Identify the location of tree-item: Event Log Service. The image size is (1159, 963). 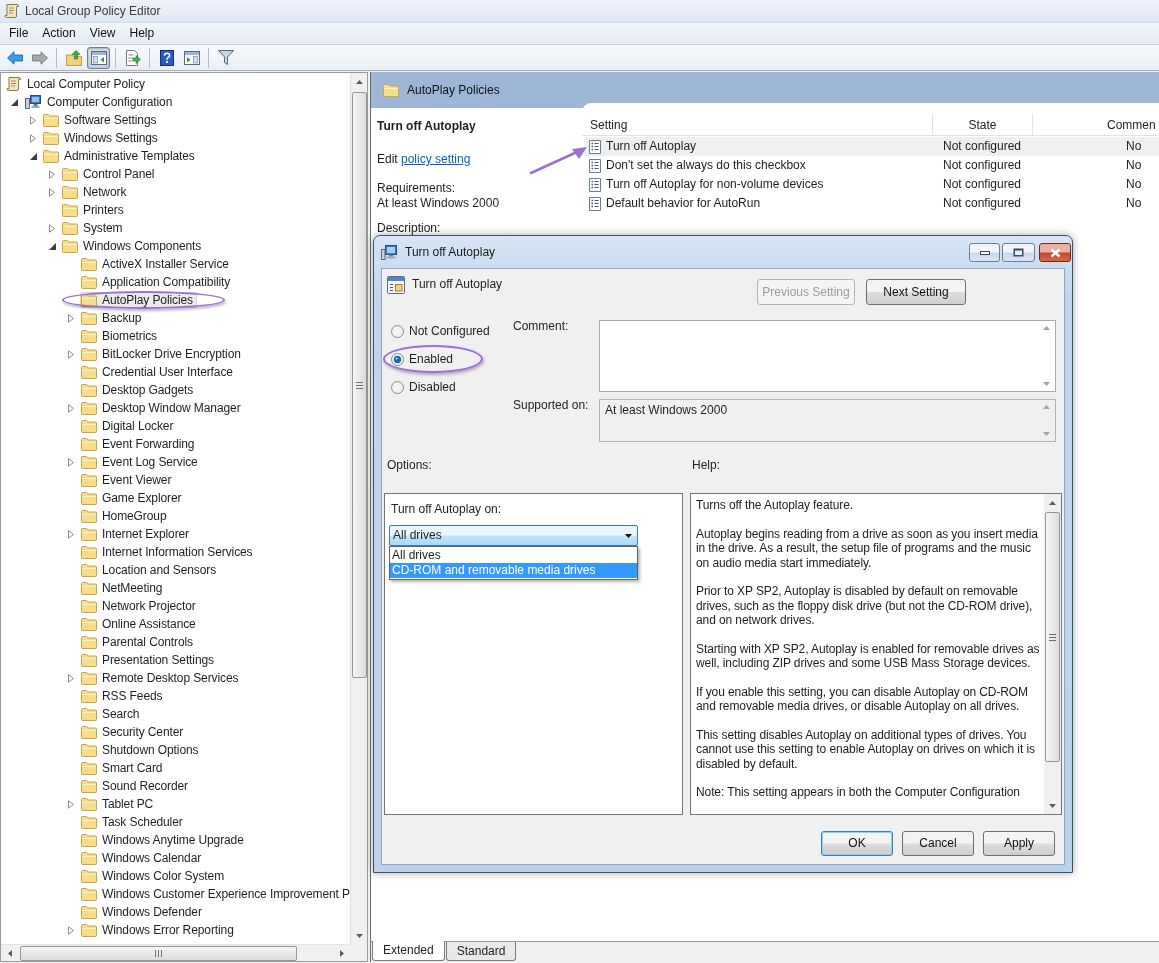
(141, 462).